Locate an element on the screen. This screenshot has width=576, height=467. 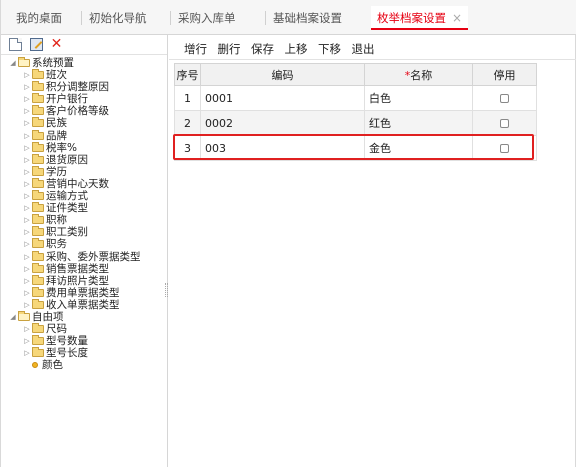
col-header-name-label: 名称 is located at coordinates (421, 75).